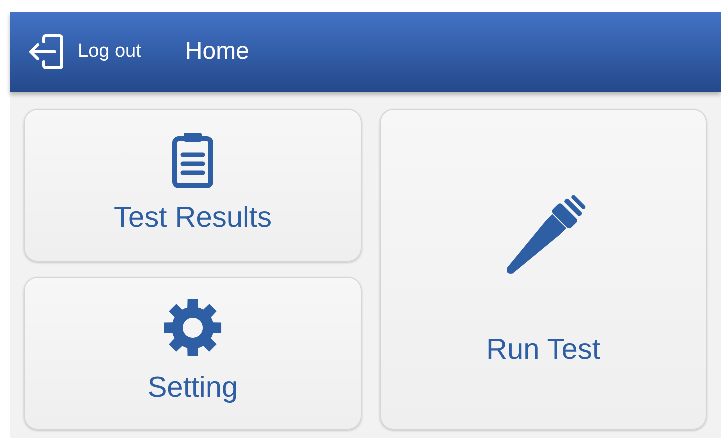 Image resolution: width=721 pixels, height=438 pixels. I want to click on clipboard-icon, so click(193, 159).